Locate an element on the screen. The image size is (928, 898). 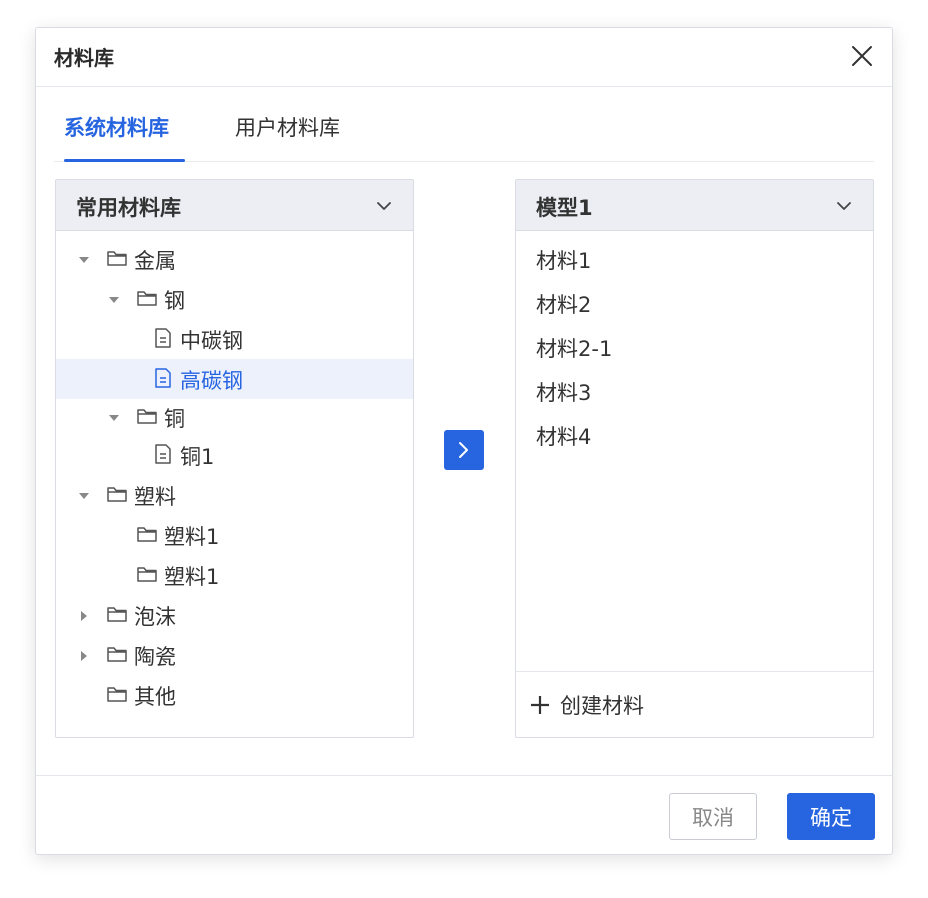
tree-node-label: 中碳钢 is located at coordinates (211, 340).